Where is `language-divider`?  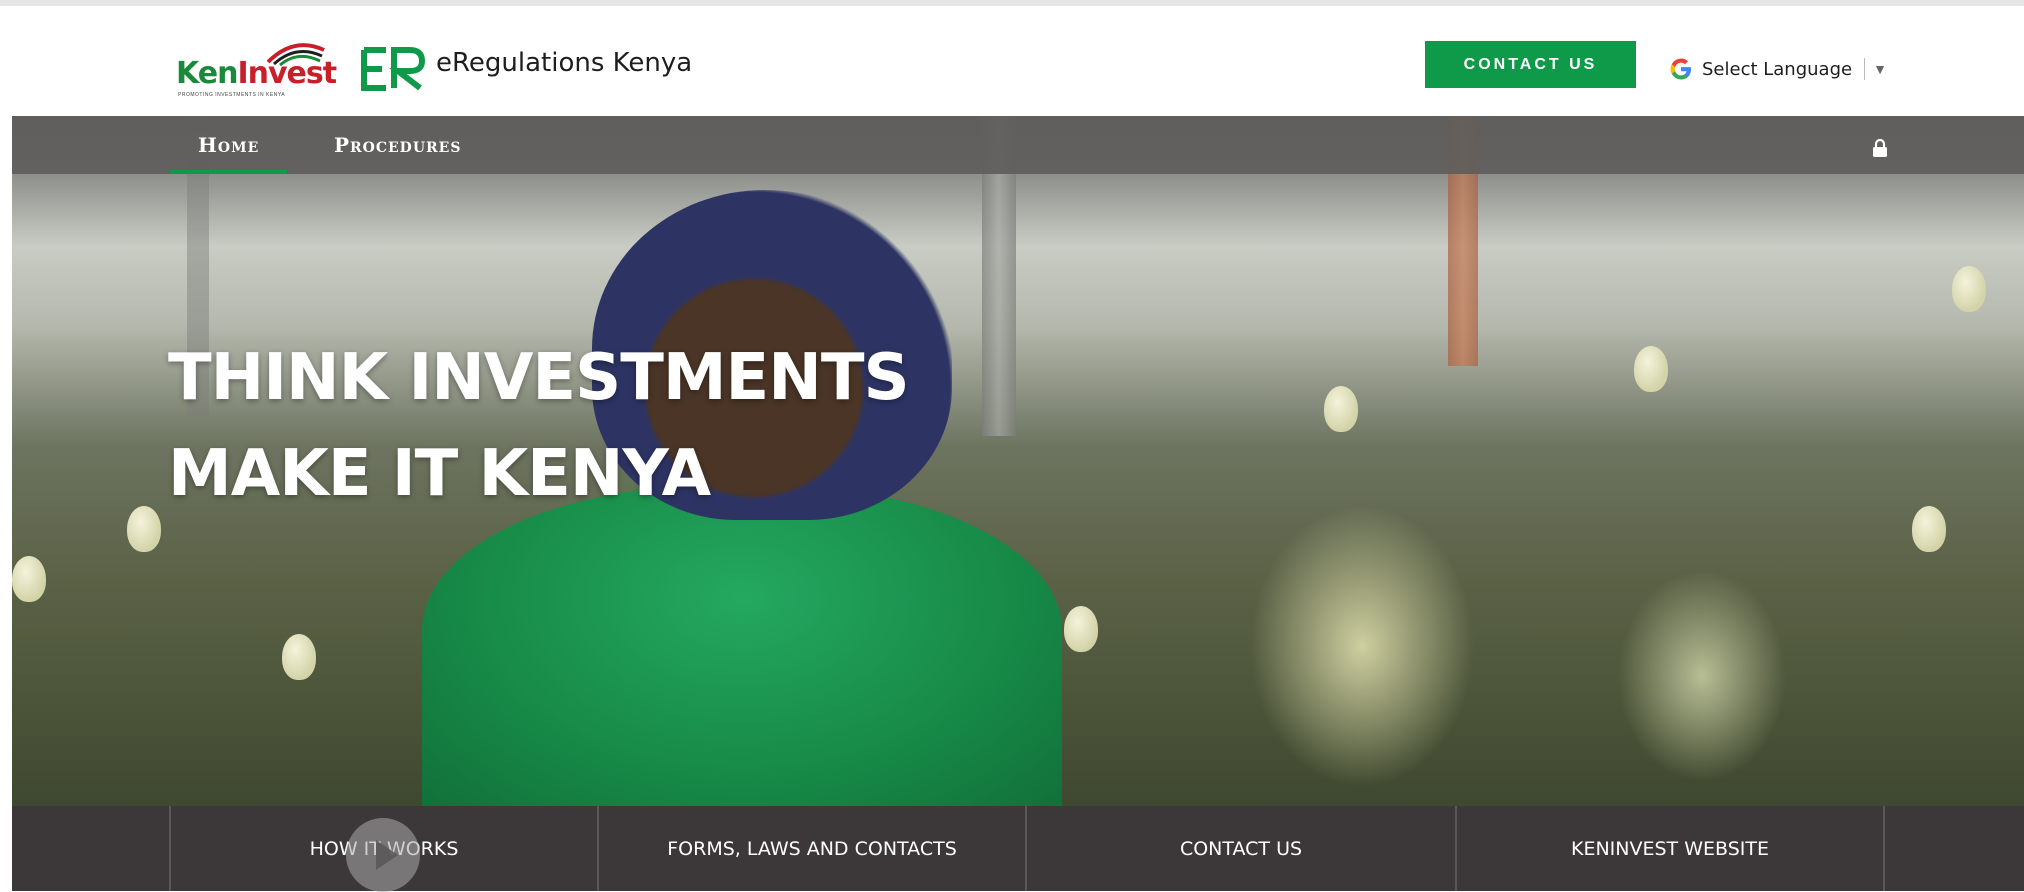 language-divider is located at coordinates (1865, 69).